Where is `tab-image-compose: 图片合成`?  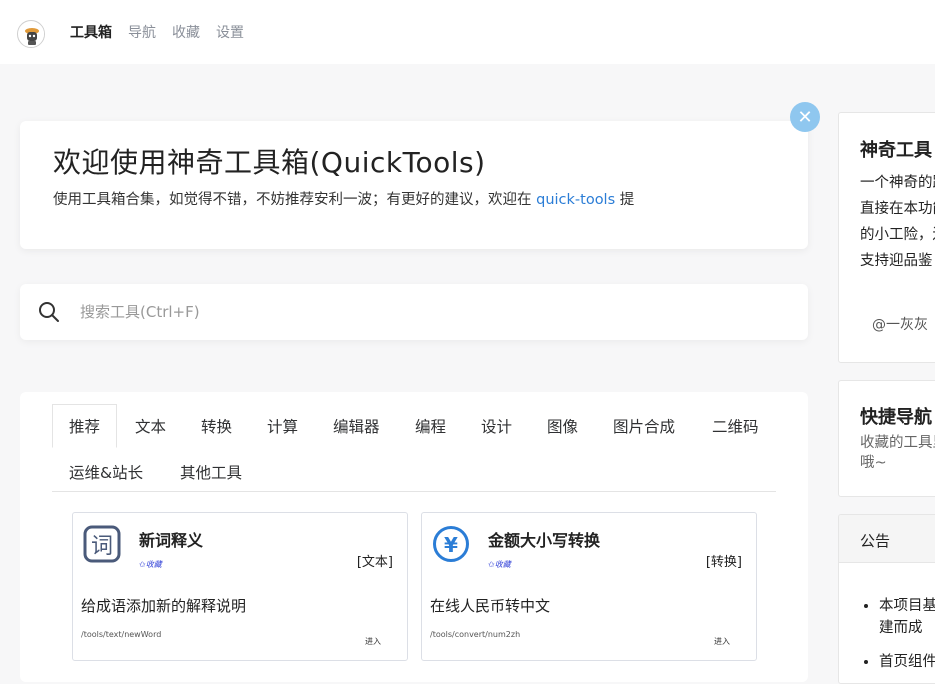 tab-image-compose: 图片合成 is located at coordinates (644, 426).